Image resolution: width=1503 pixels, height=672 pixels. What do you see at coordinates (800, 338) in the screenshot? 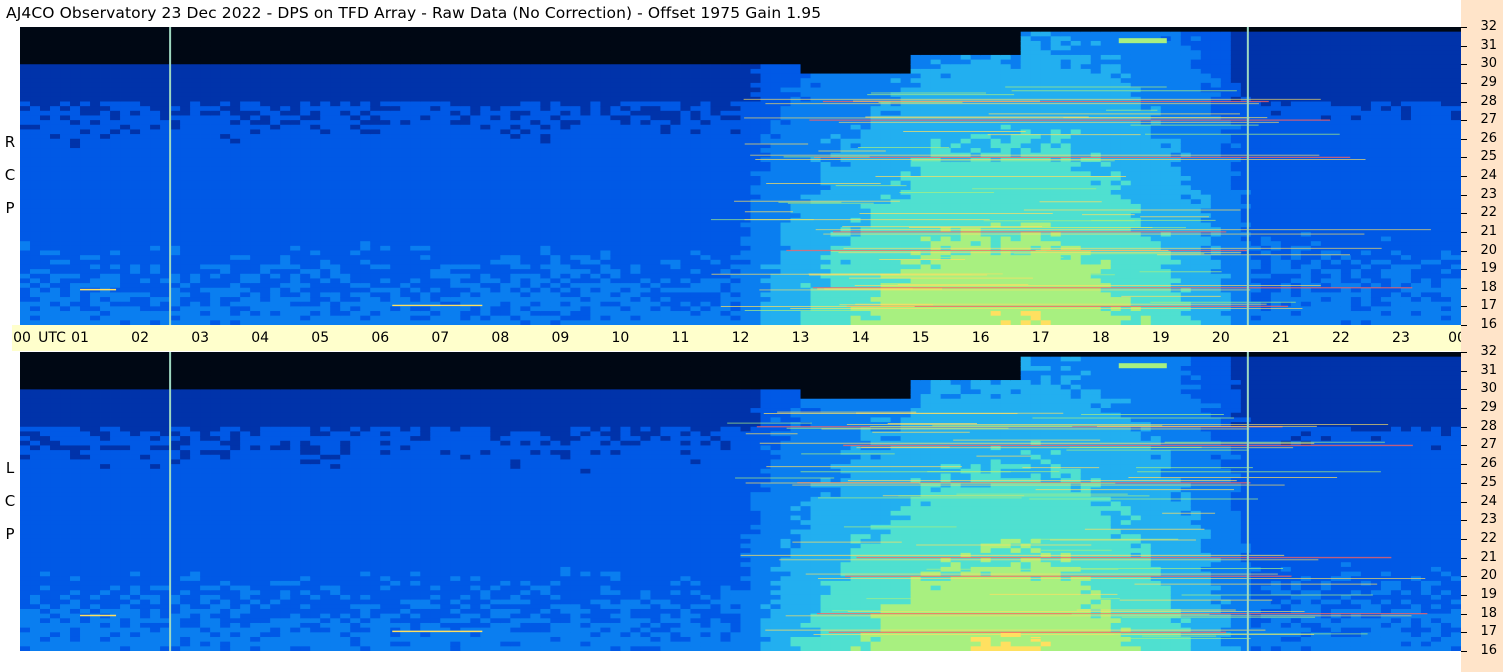
I see `utc-tick-label: 13` at bounding box center [800, 338].